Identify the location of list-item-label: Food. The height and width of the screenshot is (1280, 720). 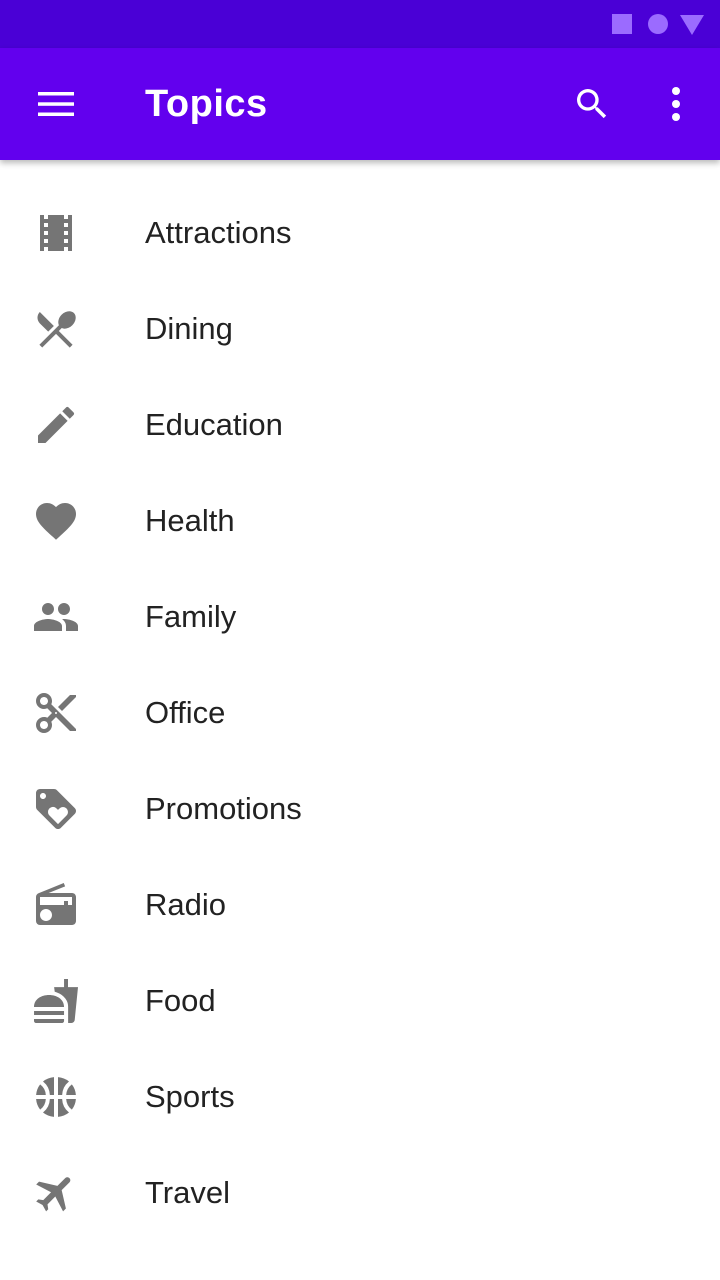
(180, 1000).